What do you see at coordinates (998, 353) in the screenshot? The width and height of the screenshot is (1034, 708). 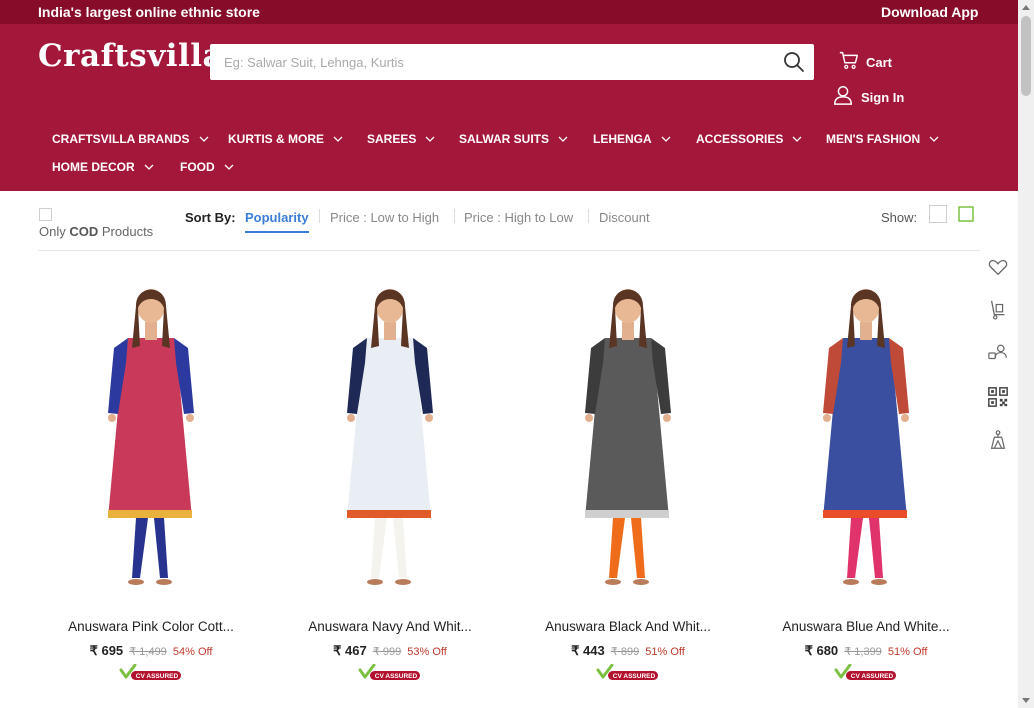 I see `chat-support-icon` at bounding box center [998, 353].